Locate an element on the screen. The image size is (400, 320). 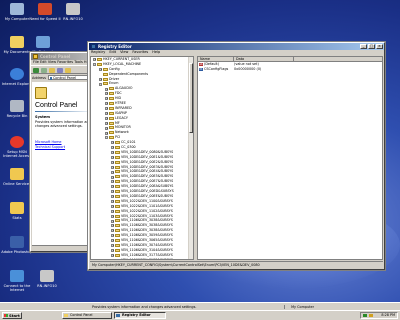
minimize-button: _ is located at coordinates (363, 46).